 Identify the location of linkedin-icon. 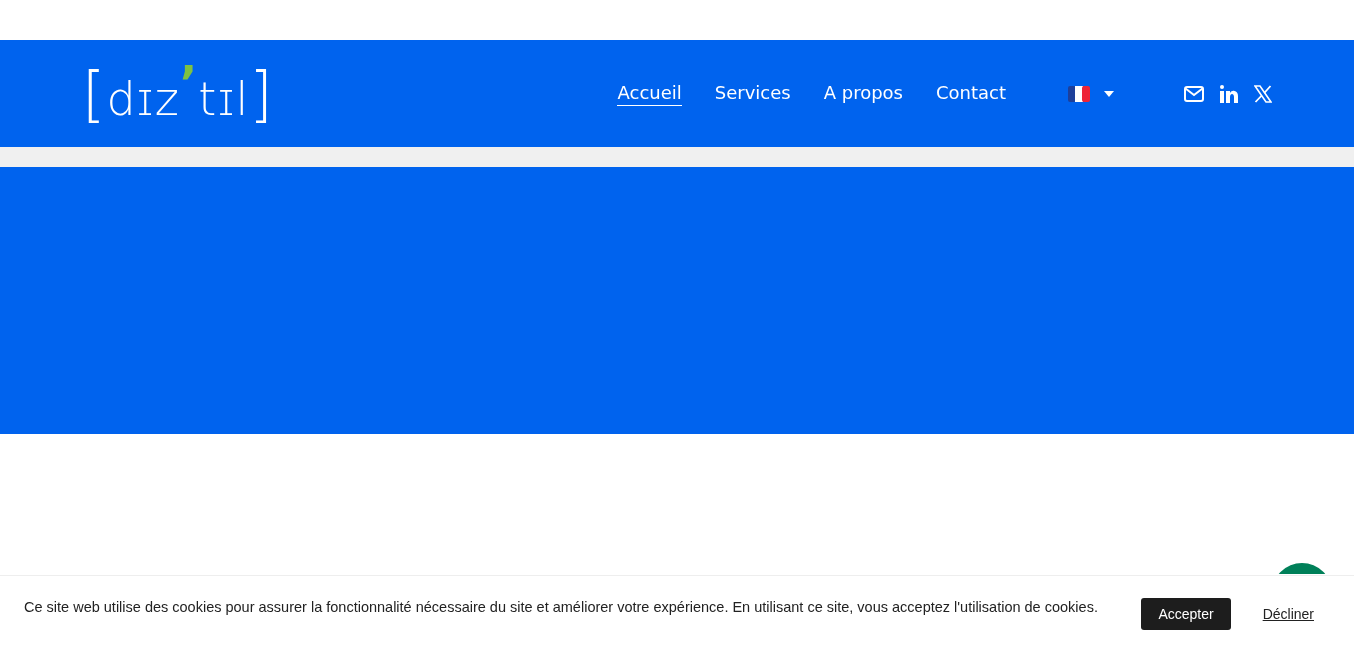
(1229, 93).